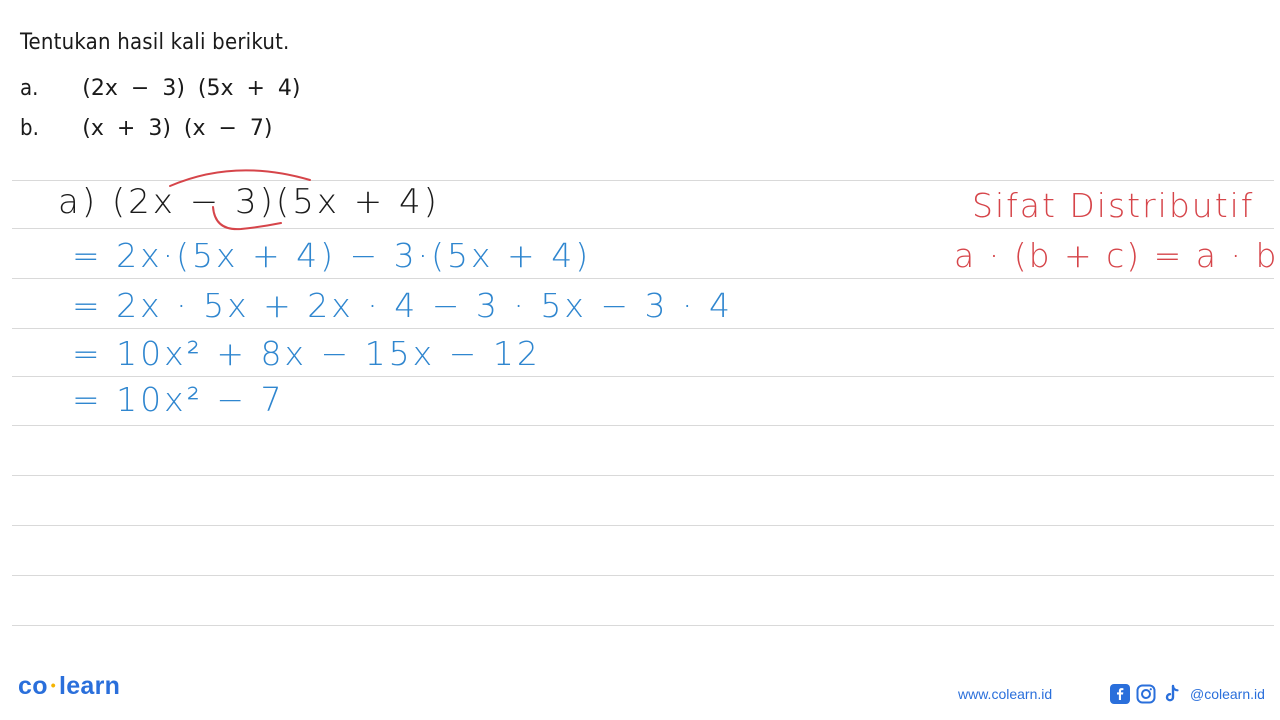 The width and height of the screenshot is (1280, 720). What do you see at coordinates (1172, 694) in the screenshot?
I see `tiktok-icon` at bounding box center [1172, 694].